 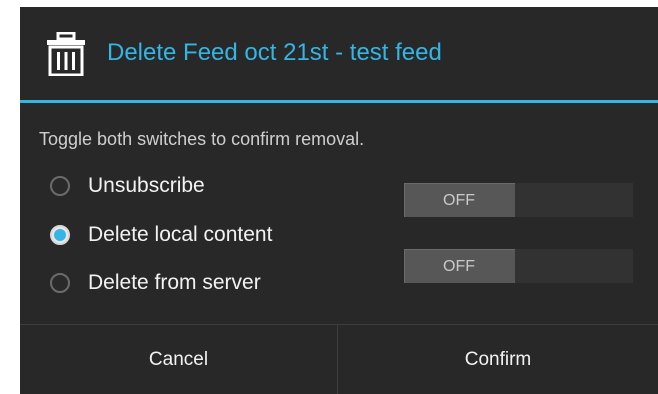 What do you see at coordinates (518, 200) in the screenshot?
I see `switch-unsubscribe: OFF` at bounding box center [518, 200].